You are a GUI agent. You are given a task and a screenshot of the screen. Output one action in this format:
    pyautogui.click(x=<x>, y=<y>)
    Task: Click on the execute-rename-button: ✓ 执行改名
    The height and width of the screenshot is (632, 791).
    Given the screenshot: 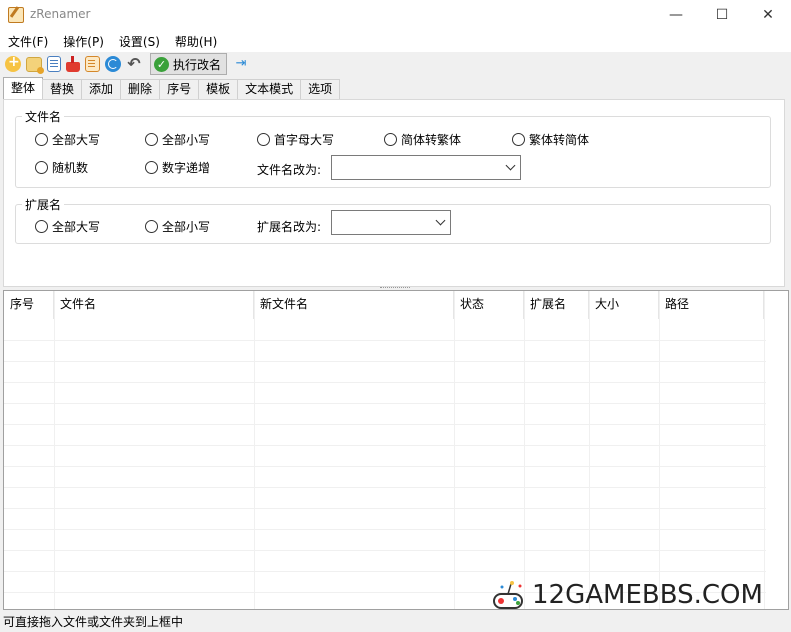 What is the action you would take?
    pyautogui.click(x=189, y=64)
    